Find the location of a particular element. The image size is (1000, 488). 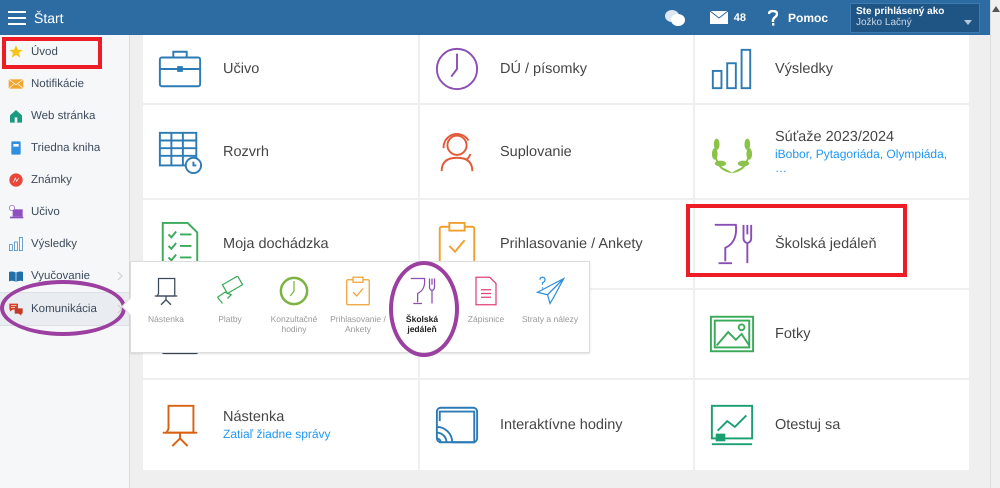

tile-title: Suplovanie is located at coordinates (536, 152).